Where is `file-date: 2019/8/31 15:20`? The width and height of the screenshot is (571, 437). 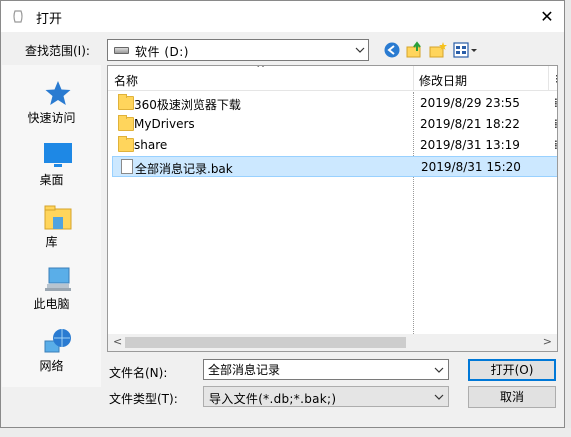 file-date: 2019/8/31 15:20 is located at coordinates (471, 167).